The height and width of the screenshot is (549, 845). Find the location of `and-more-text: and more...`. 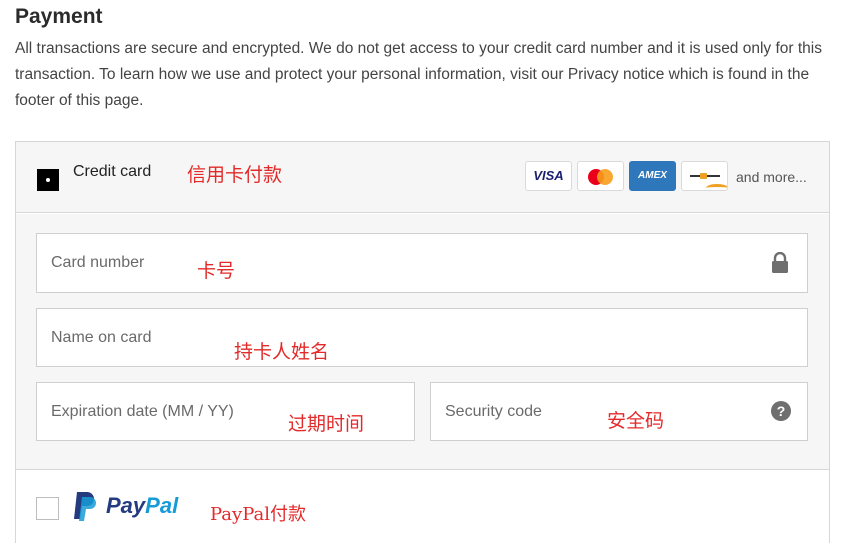

and-more-text: and more... is located at coordinates (771, 177).